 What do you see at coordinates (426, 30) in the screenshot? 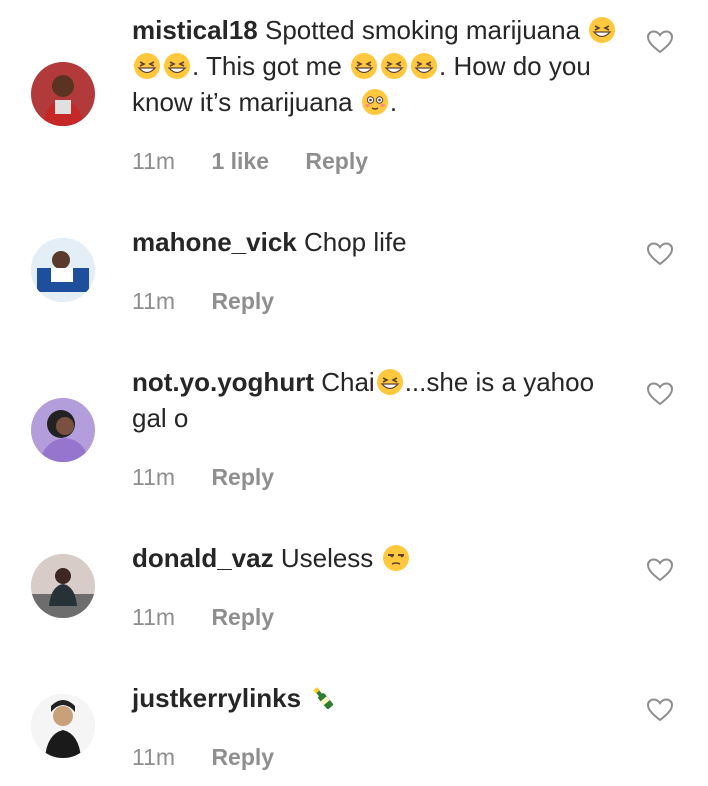
I see `comment-body: Spotted smoking marijuana` at bounding box center [426, 30].